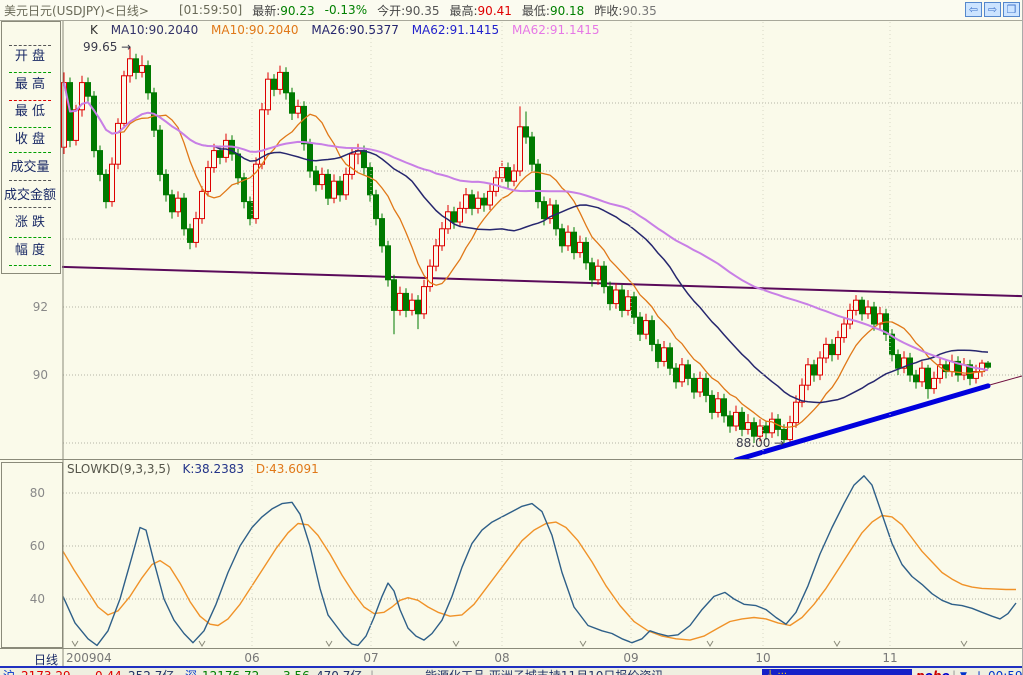 Image resolution: width=1023 pixels, height=675 pixels. What do you see at coordinates (76, 10) in the screenshot?
I see `instrument-title: 美元日元(USDJPY)<日线>` at bounding box center [76, 10].